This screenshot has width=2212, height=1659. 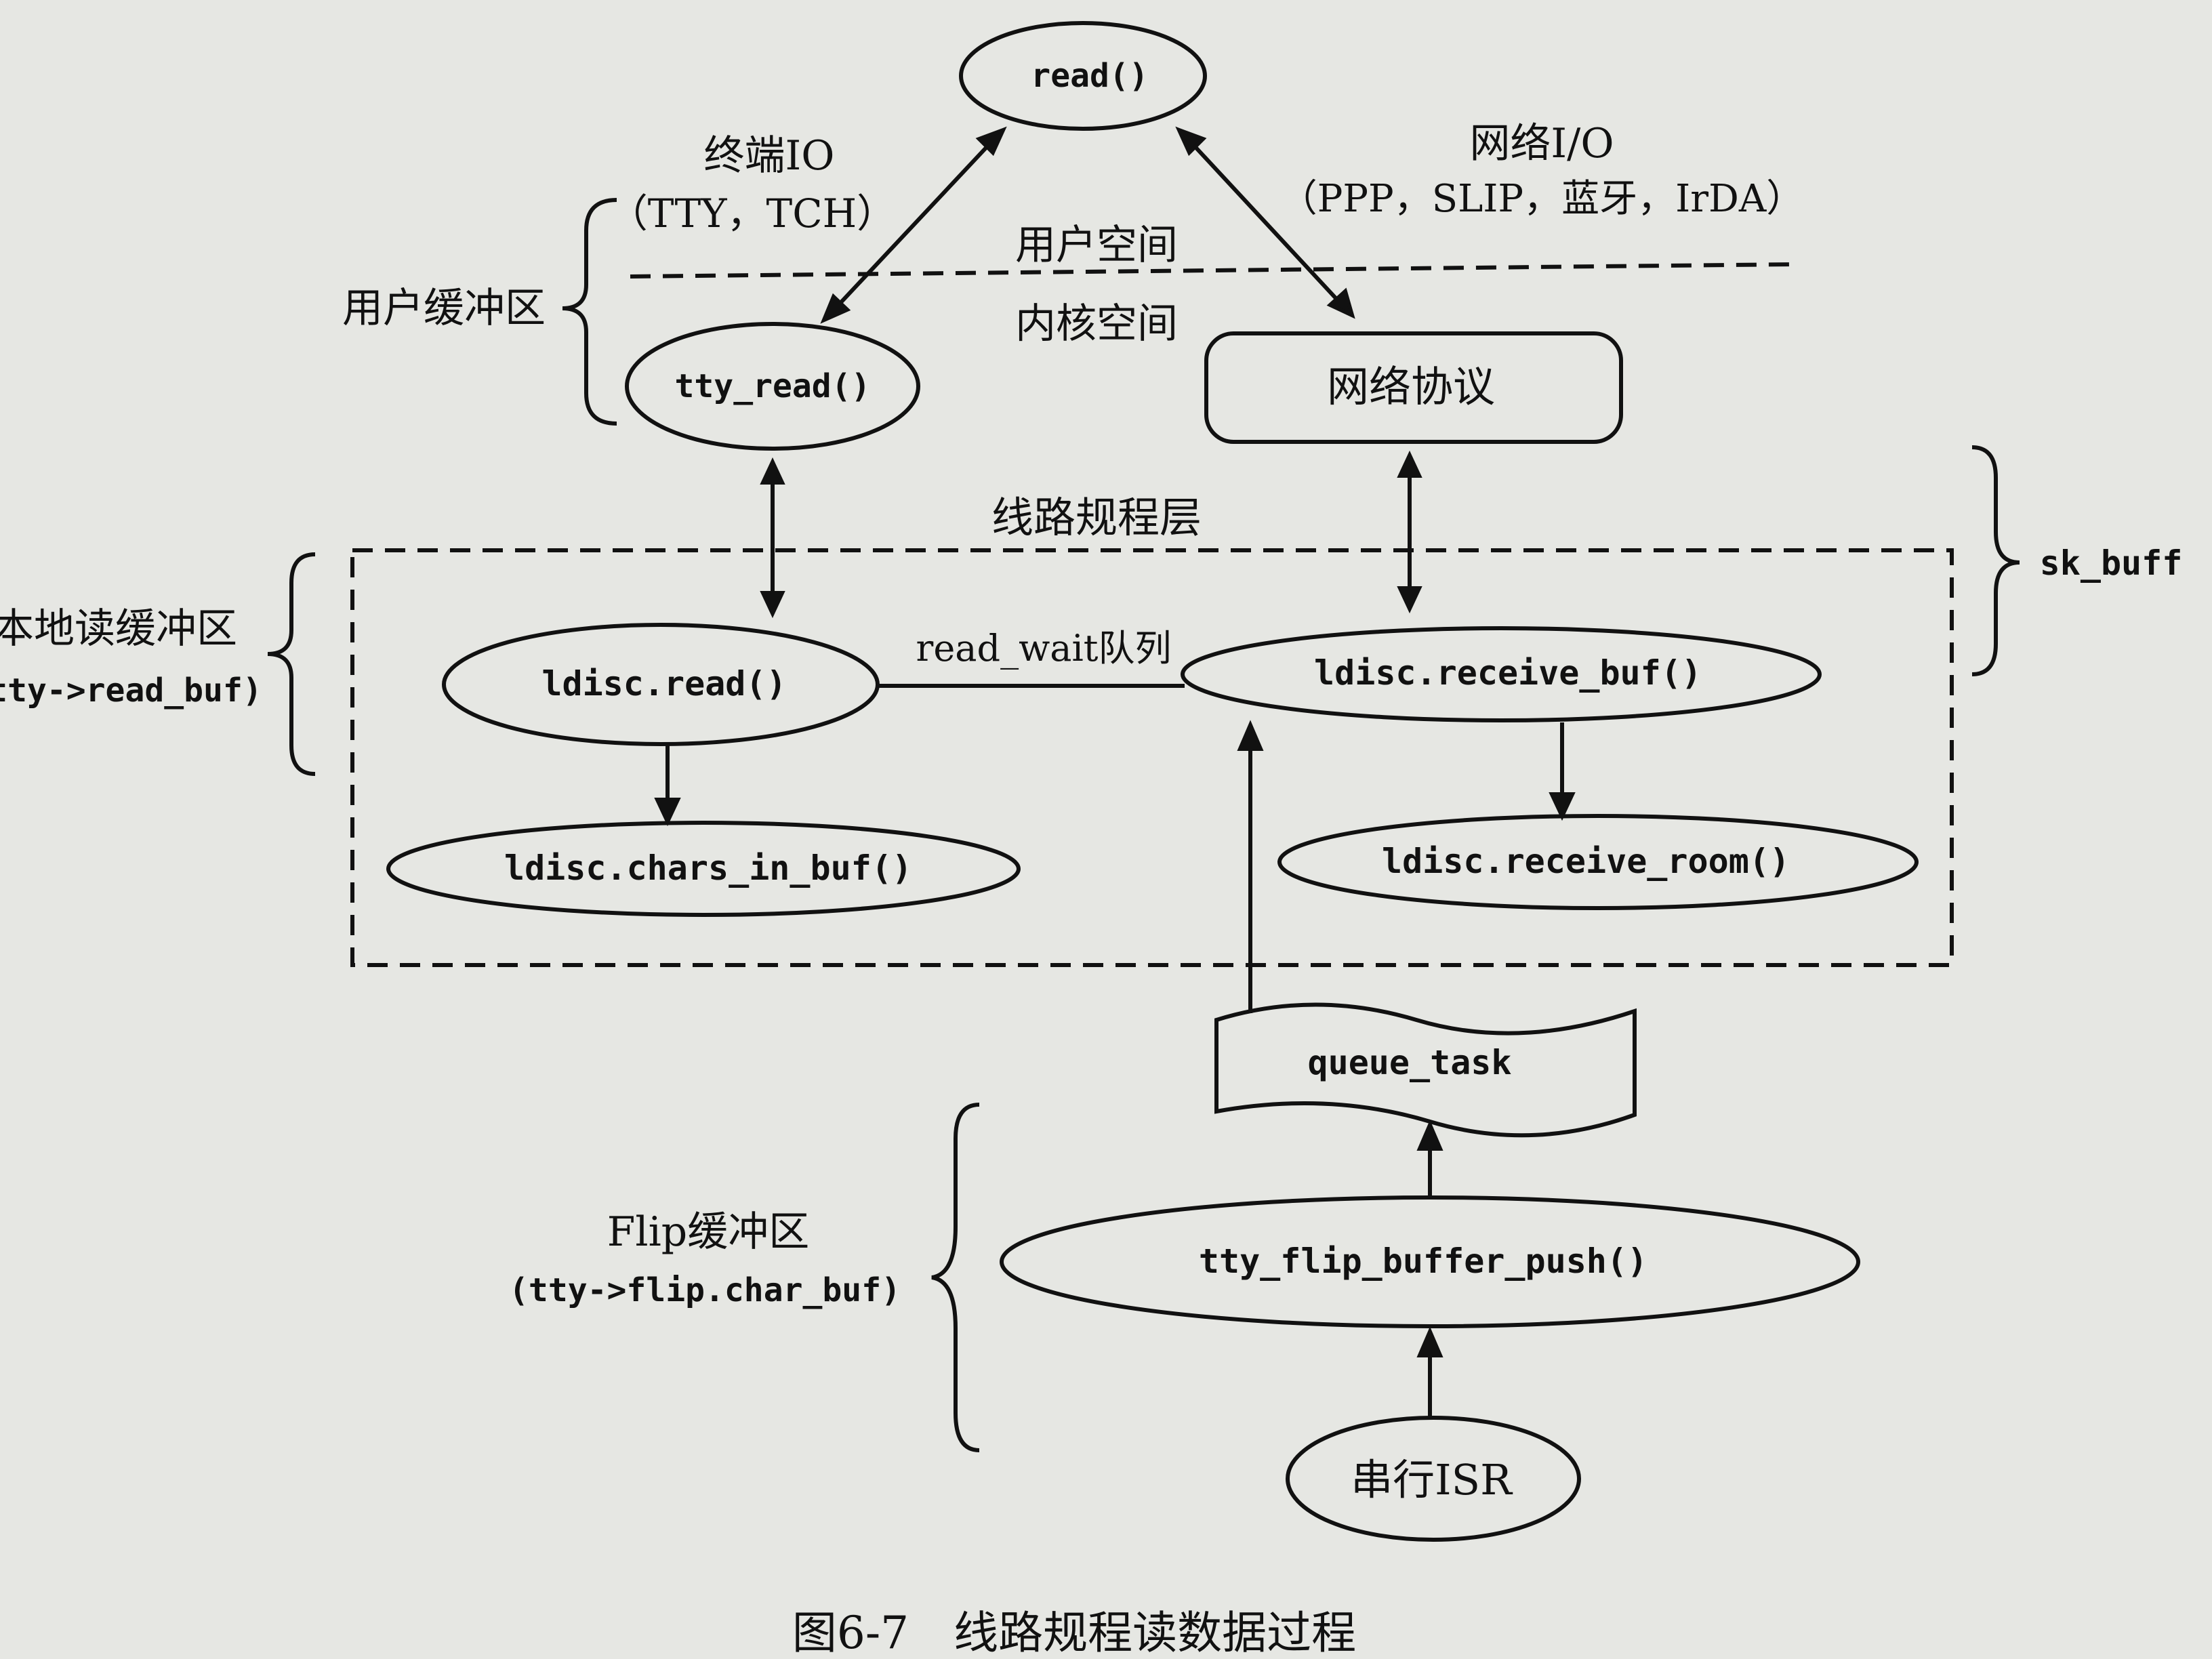 What do you see at coordinates (1995, 560) in the screenshot?
I see `sk-buff-brace` at bounding box center [1995, 560].